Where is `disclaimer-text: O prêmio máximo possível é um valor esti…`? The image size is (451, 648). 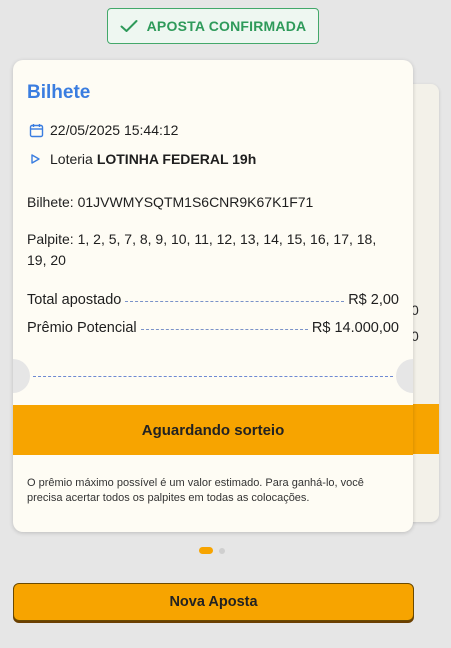
disclaimer-text: O prêmio máximo possível é um valor esti… is located at coordinates (195, 490).